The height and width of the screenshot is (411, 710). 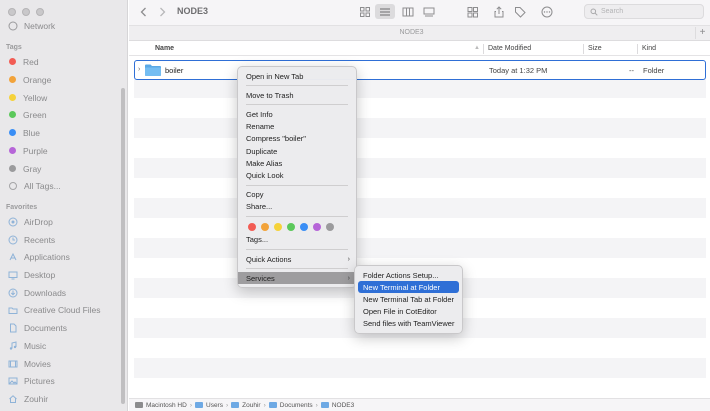 I want to click on icon-view-button, so click(x=364, y=11).